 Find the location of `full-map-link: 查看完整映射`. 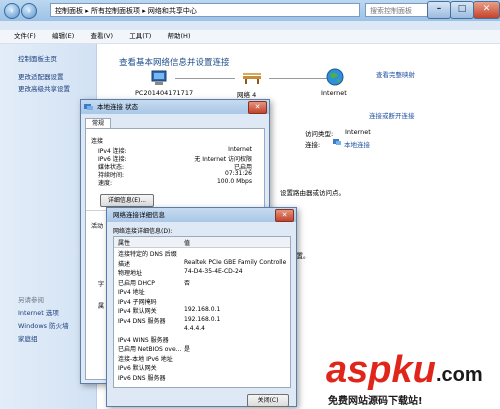

full-map-link: 查看完整映射 is located at coordinates (395, 74).